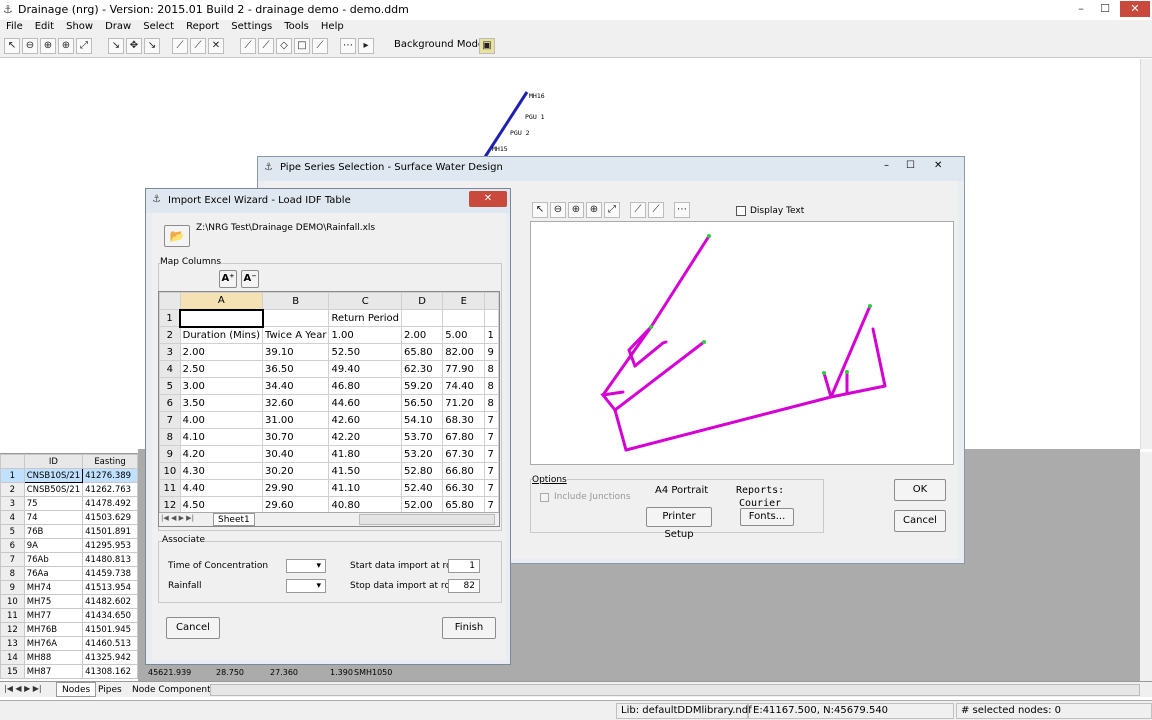  Describe the element at coordinates (1146, 566) in the screenshot. I see `table-vertical-scrollbar` at that location.